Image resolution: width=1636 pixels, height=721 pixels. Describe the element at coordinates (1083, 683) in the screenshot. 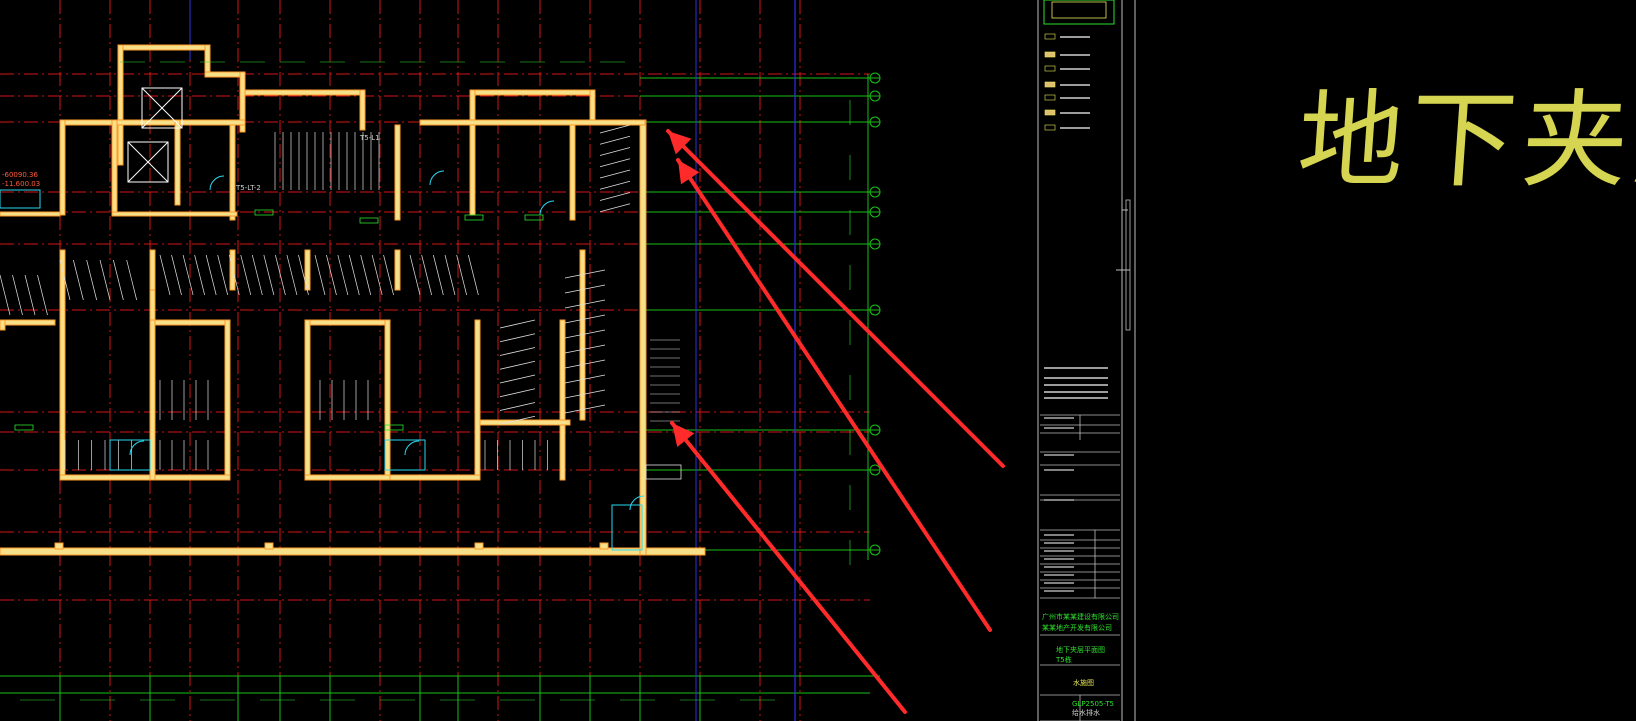

I see `titleblock-sheet-label: 水施图` at that location.